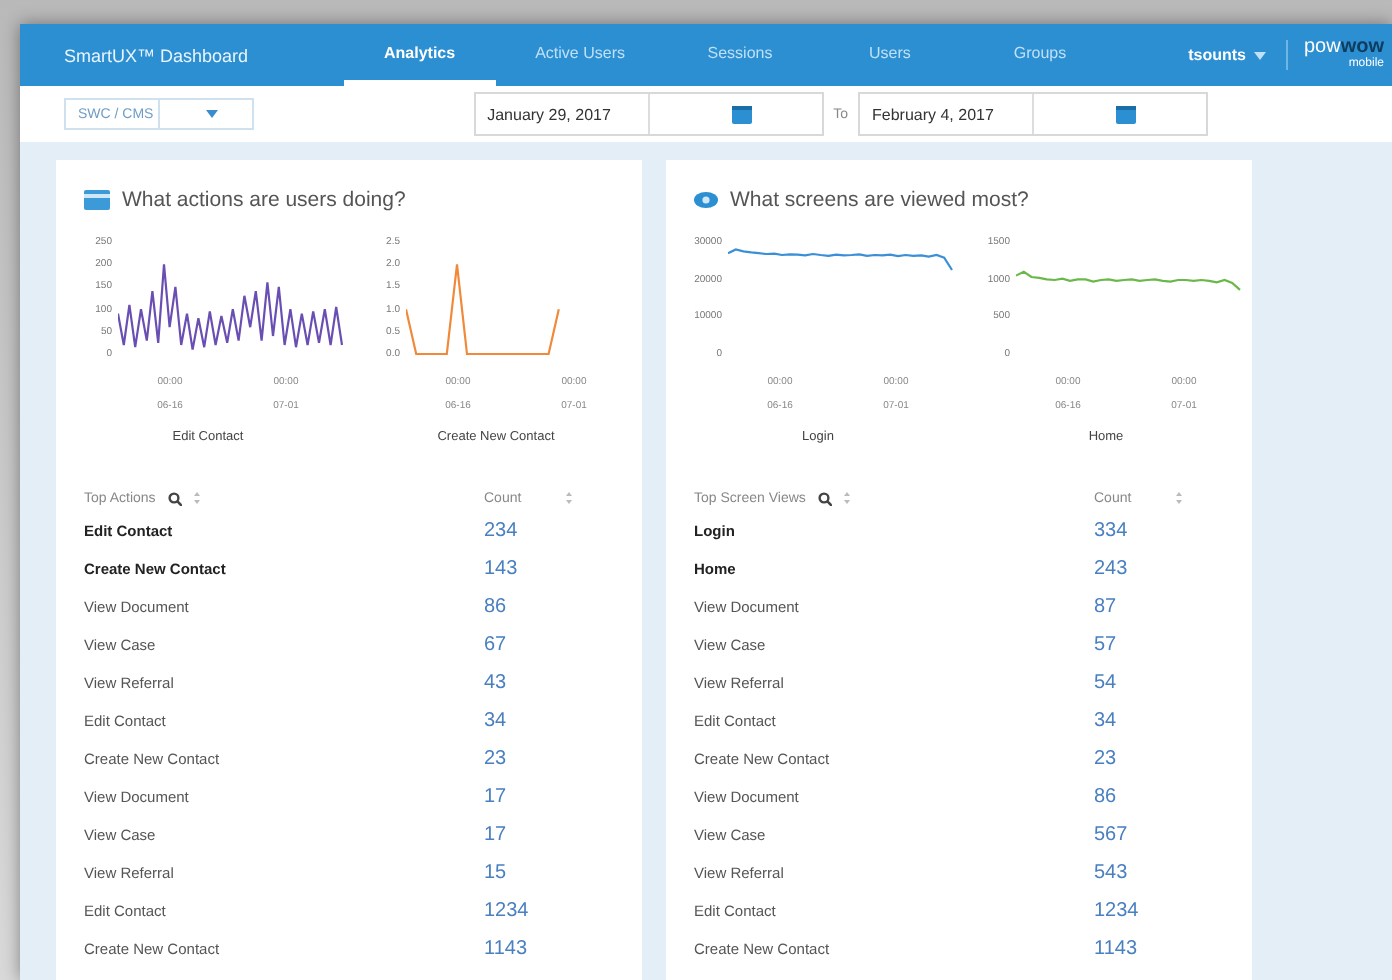  I want to click on count-link: 43, so click(495, 683).